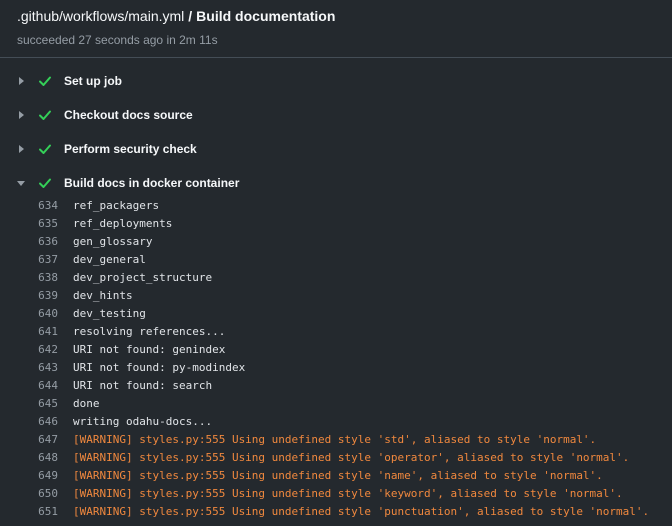  I want to click on step-row: Set up job, so click(336, 81).